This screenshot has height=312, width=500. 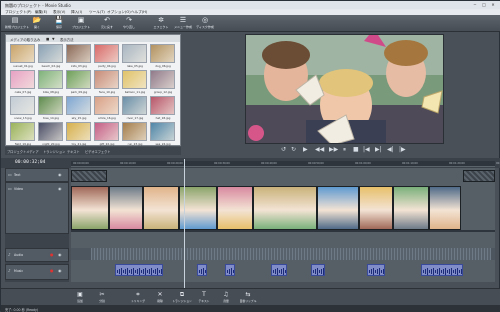 I want to click on track-header-music: ♪ Music ● ◉, so click(x=37, y=272).